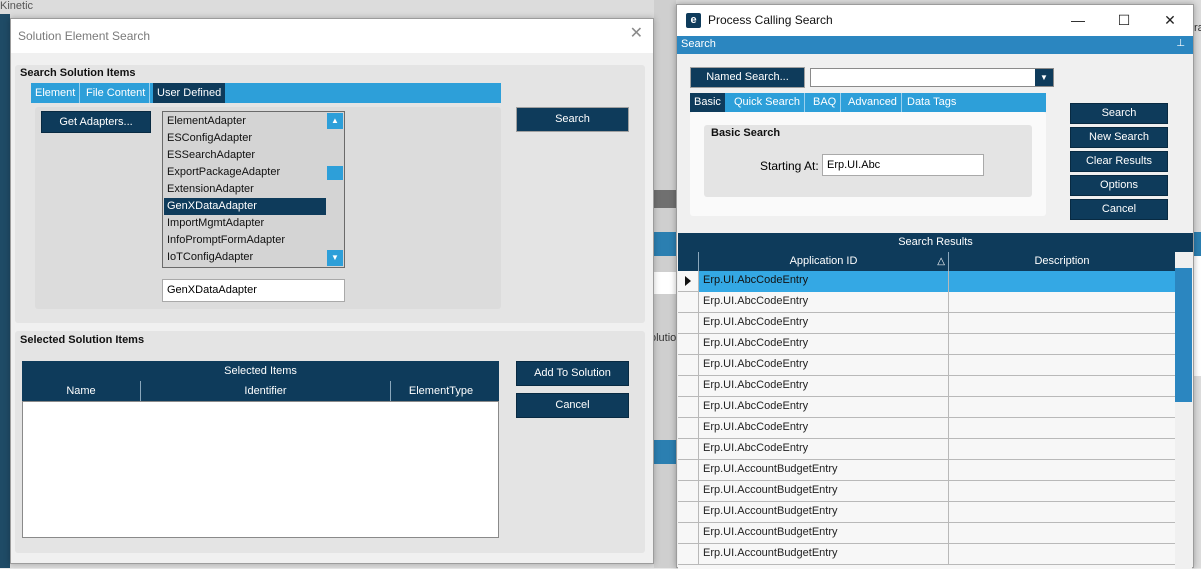 This screenshot has width=1201, height=569. What do you see at coordinates (770, 20) in the screenshot?
I see `window-title: Process Calling Search` at bounding box center [770, 20].